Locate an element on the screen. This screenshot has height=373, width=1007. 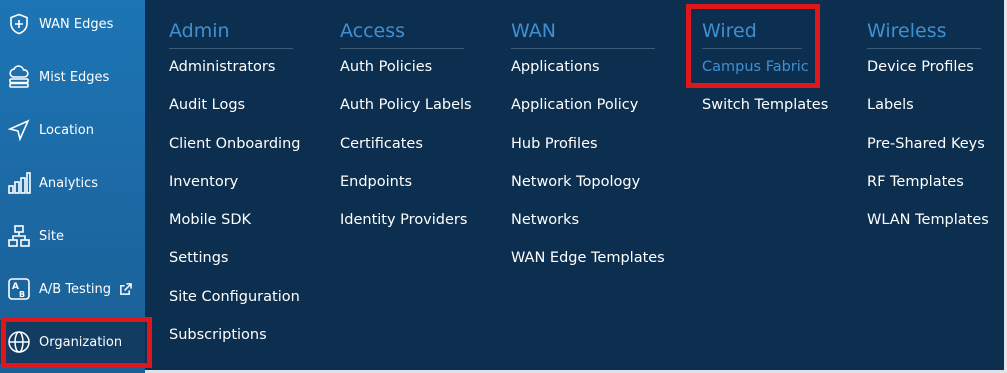
sidebar-item-label: WAN Edges is located at coordinates (76, 24).